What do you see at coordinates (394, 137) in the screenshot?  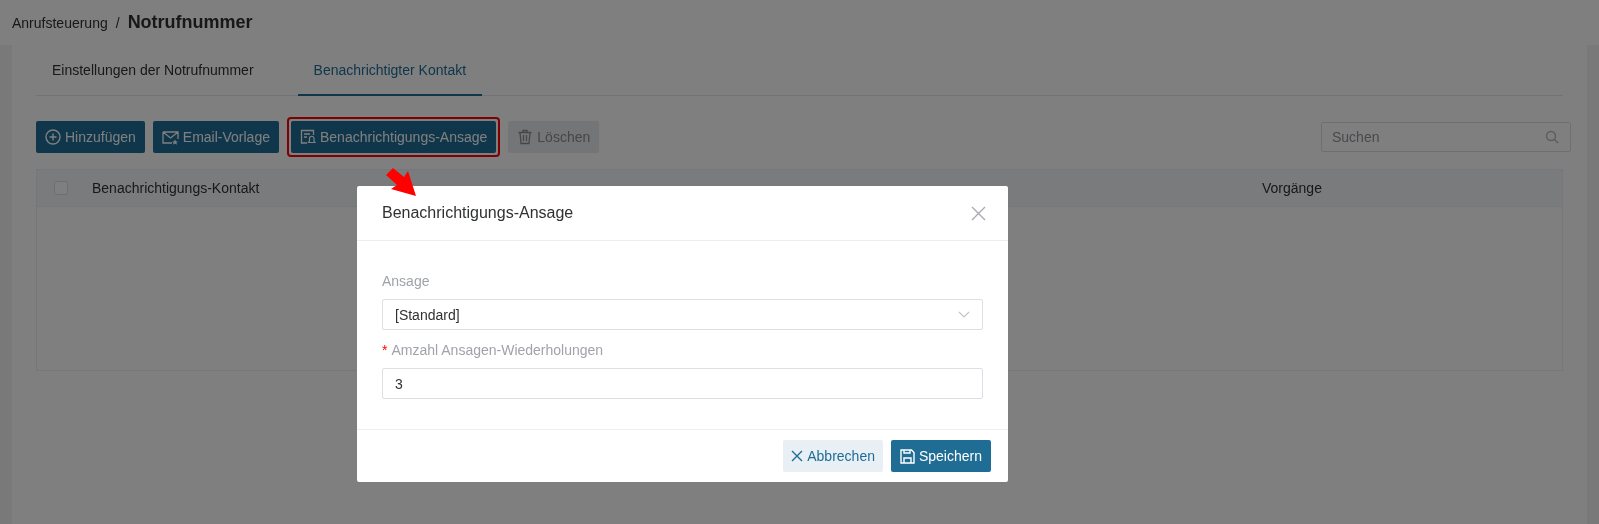 I see `toolbar-button: Benachrichtigungs-Ansage` at bounding box center [394, 137].